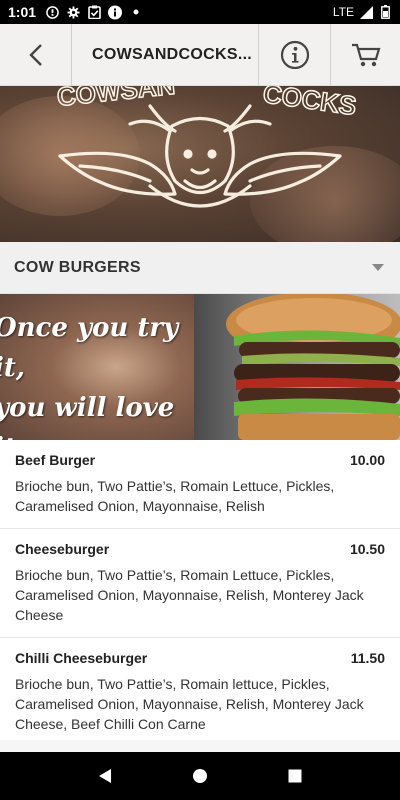 The height and width of the screenshot is (800, 400). What do you see at coordinates (367, 549) in the screenshot?
I see `item-price: 10.50` at bounding box center [367, 549].